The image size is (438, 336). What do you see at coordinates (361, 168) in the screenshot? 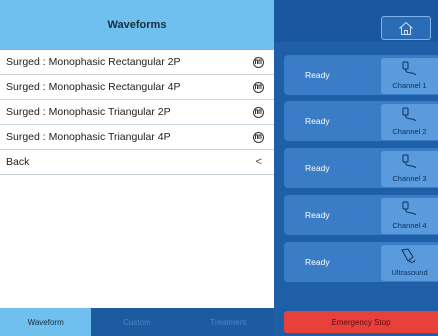
I see `channel-row-3: Ready Channel 3` at bounding box center [361, 168].